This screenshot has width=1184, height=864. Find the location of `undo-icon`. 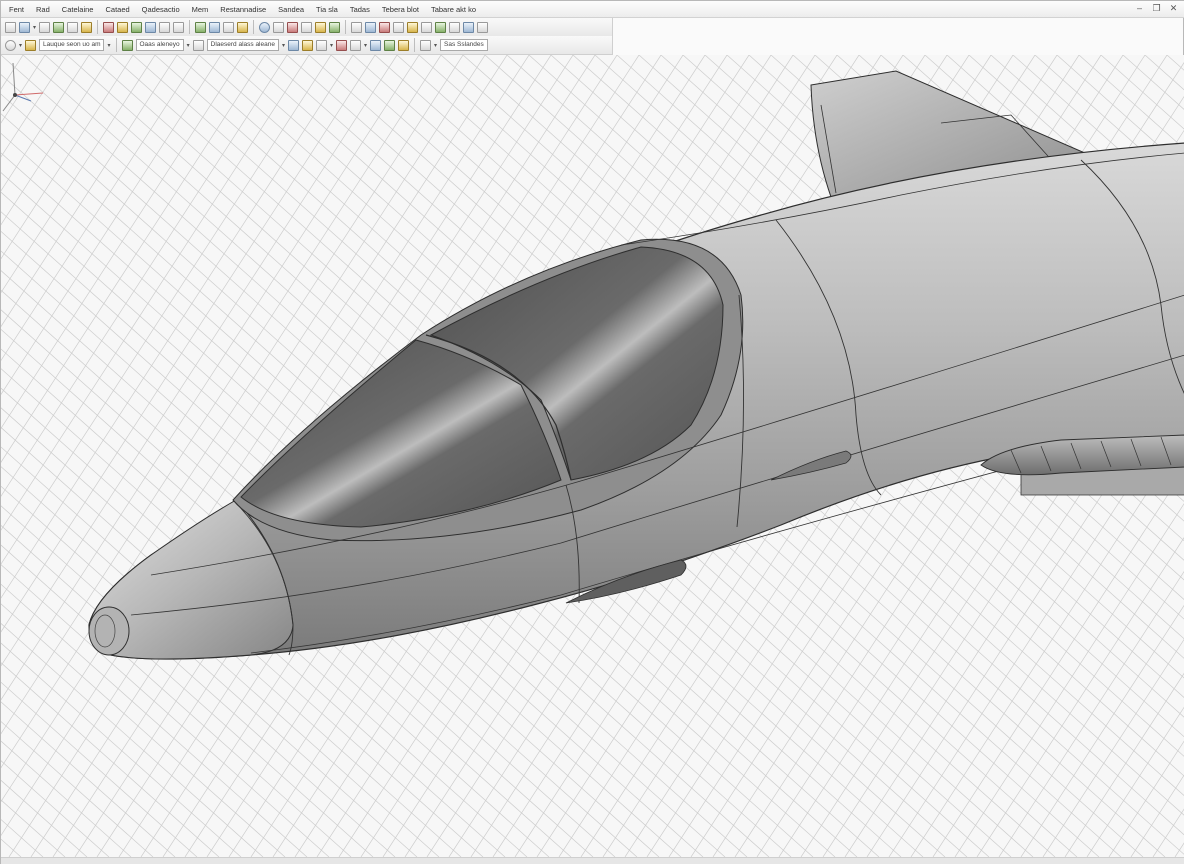

undo-icon is located at coordinates (165, 27).